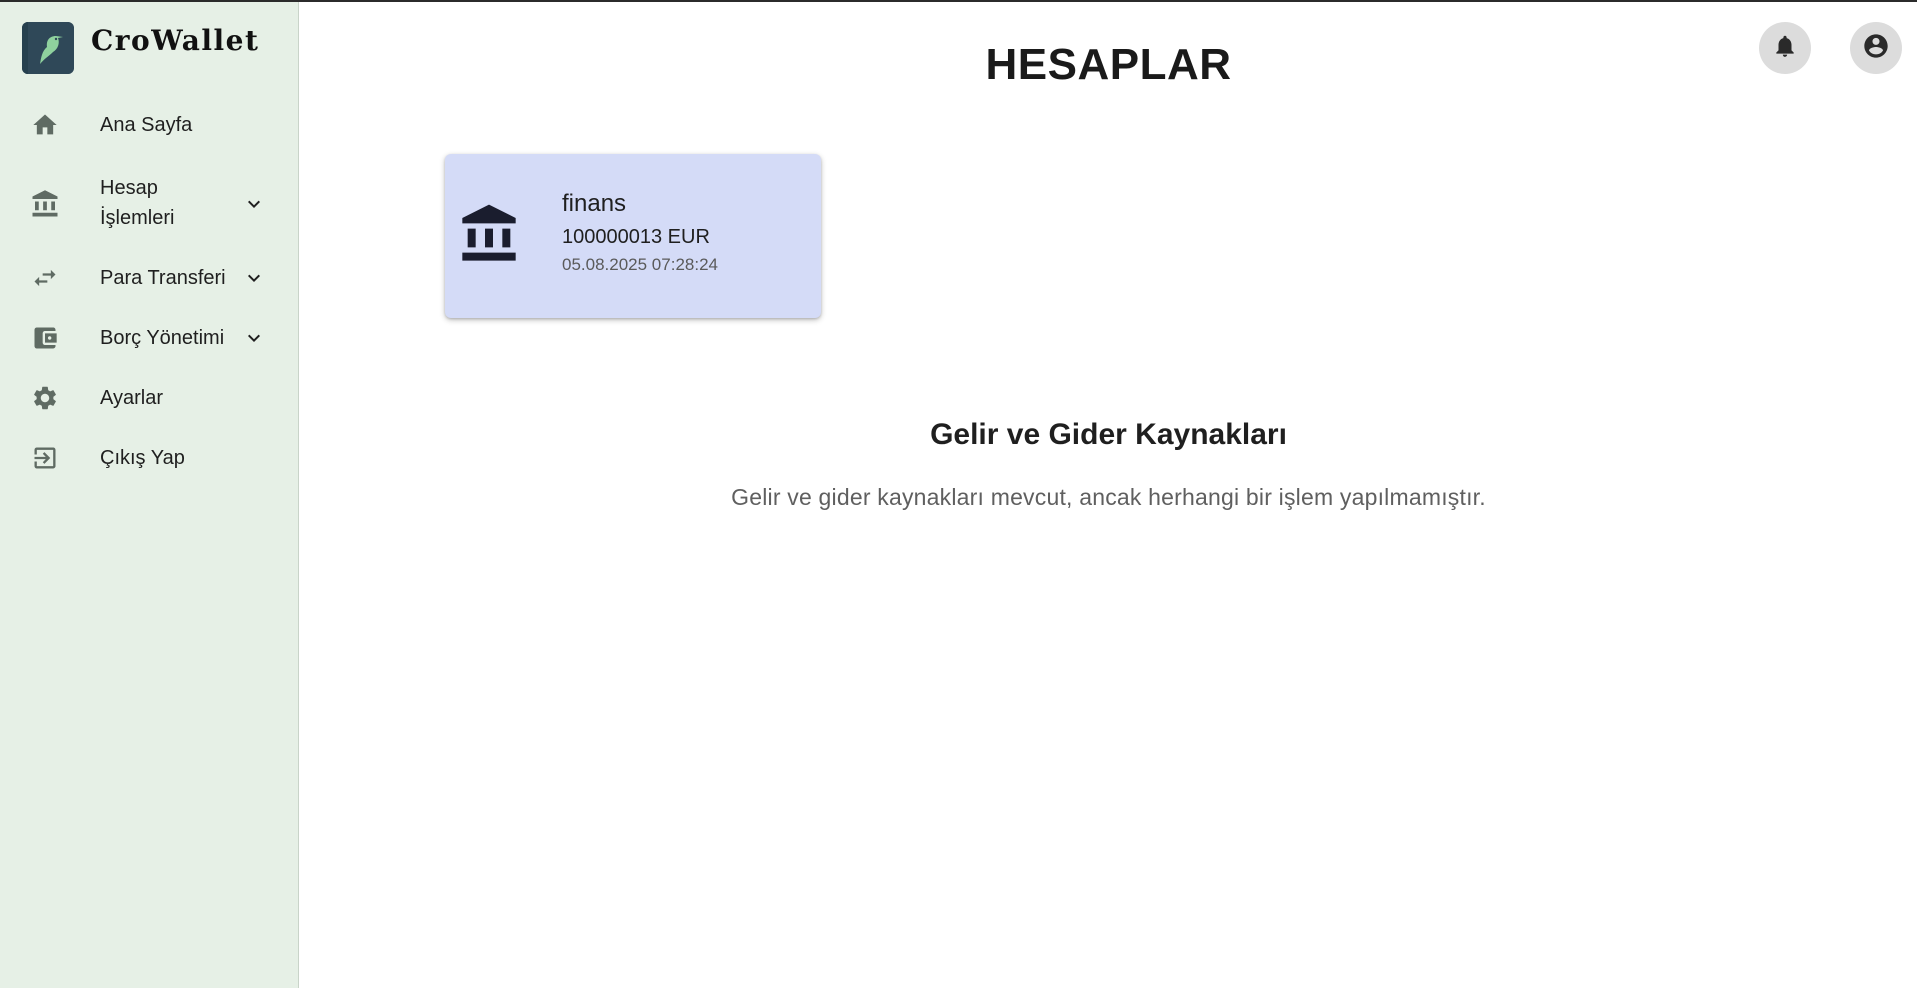 Image resolution: width=1917 pixels, height=988 pixels. I want to click on home-icon, so click(45, 125).